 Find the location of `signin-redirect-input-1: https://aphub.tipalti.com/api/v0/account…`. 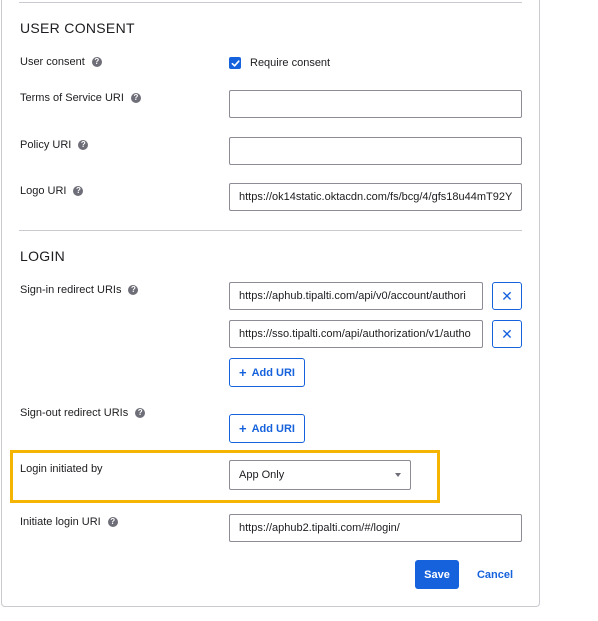

signin-redirect-input-1: https://aphub.tipalti.com/api/v0/account… is located at coordinates (356, 296).